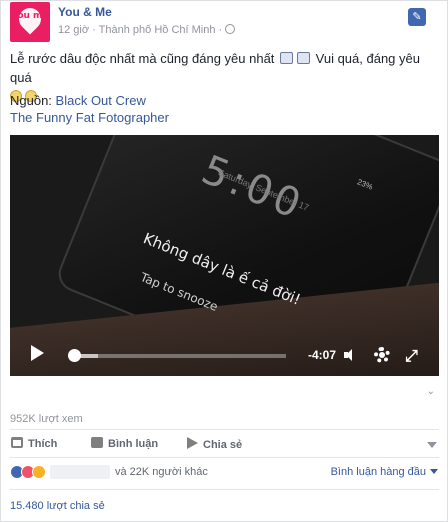  I want to click on comment-button: Bình luận, so click(124, 443).